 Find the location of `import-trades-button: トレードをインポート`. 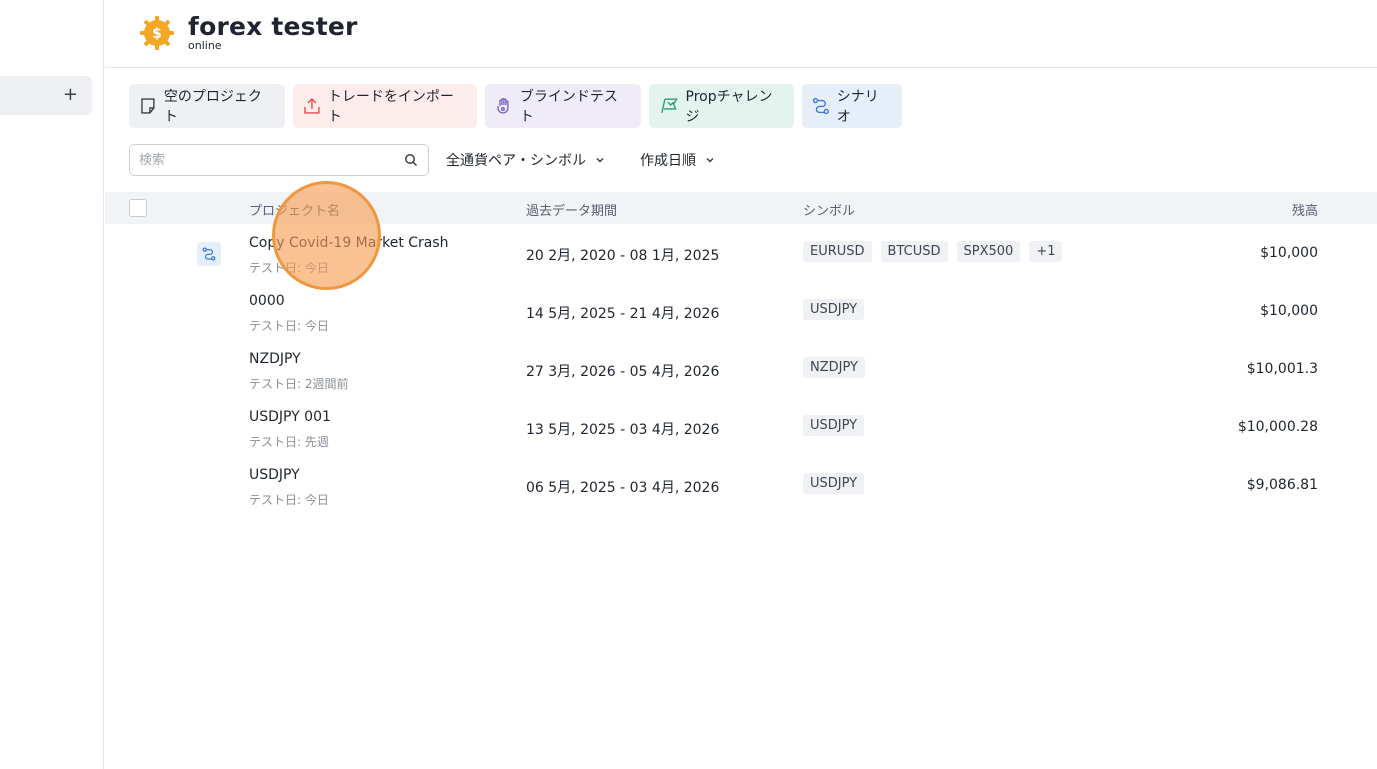

import-trades-button: トレードをインポート is located at coordinates (385, 106).